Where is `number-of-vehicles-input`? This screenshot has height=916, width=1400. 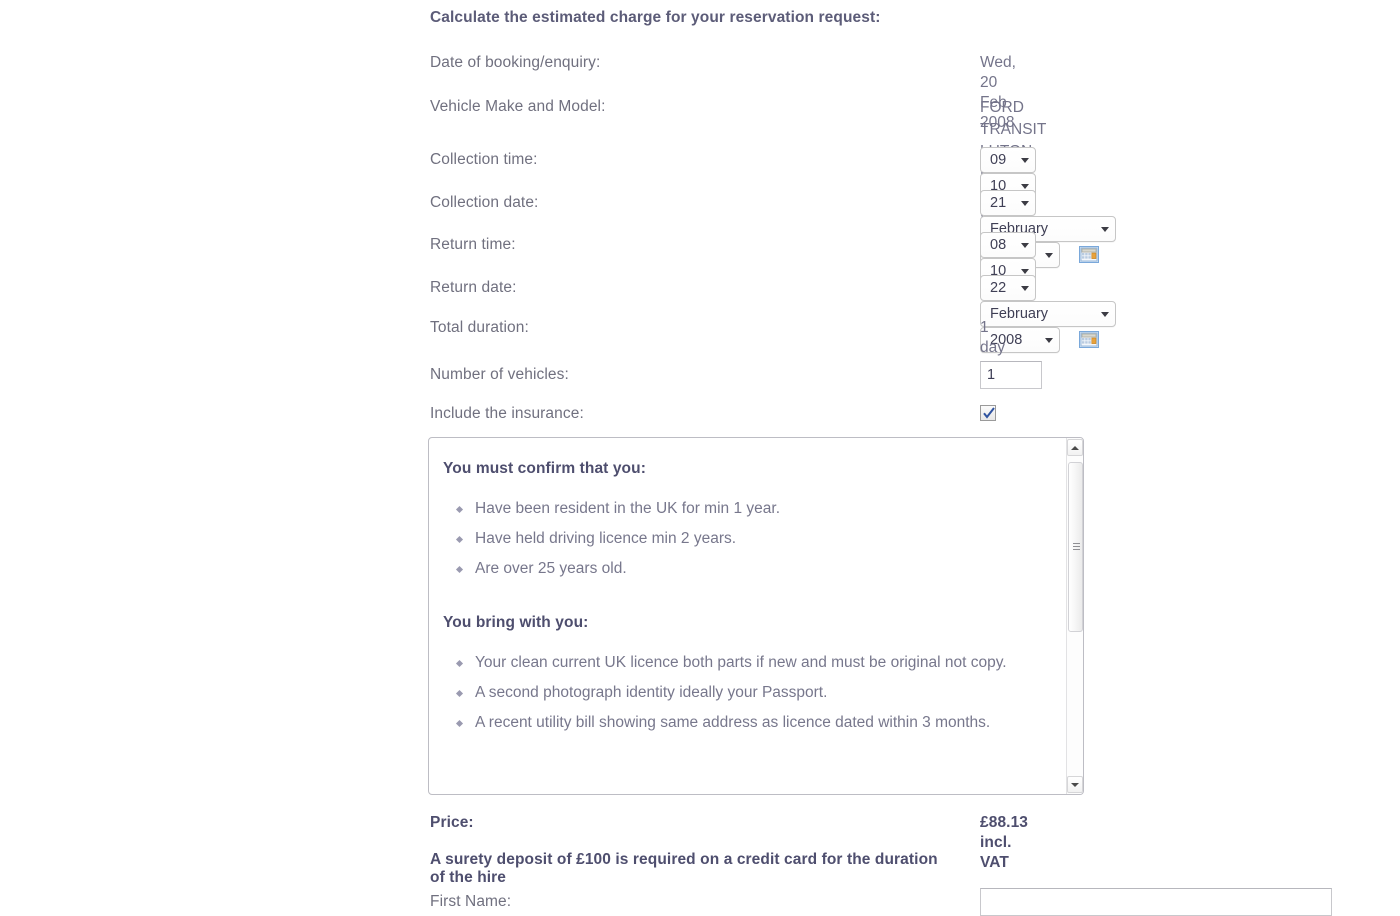 number-of-vehicles-input is located at coordinates (1011, 375).